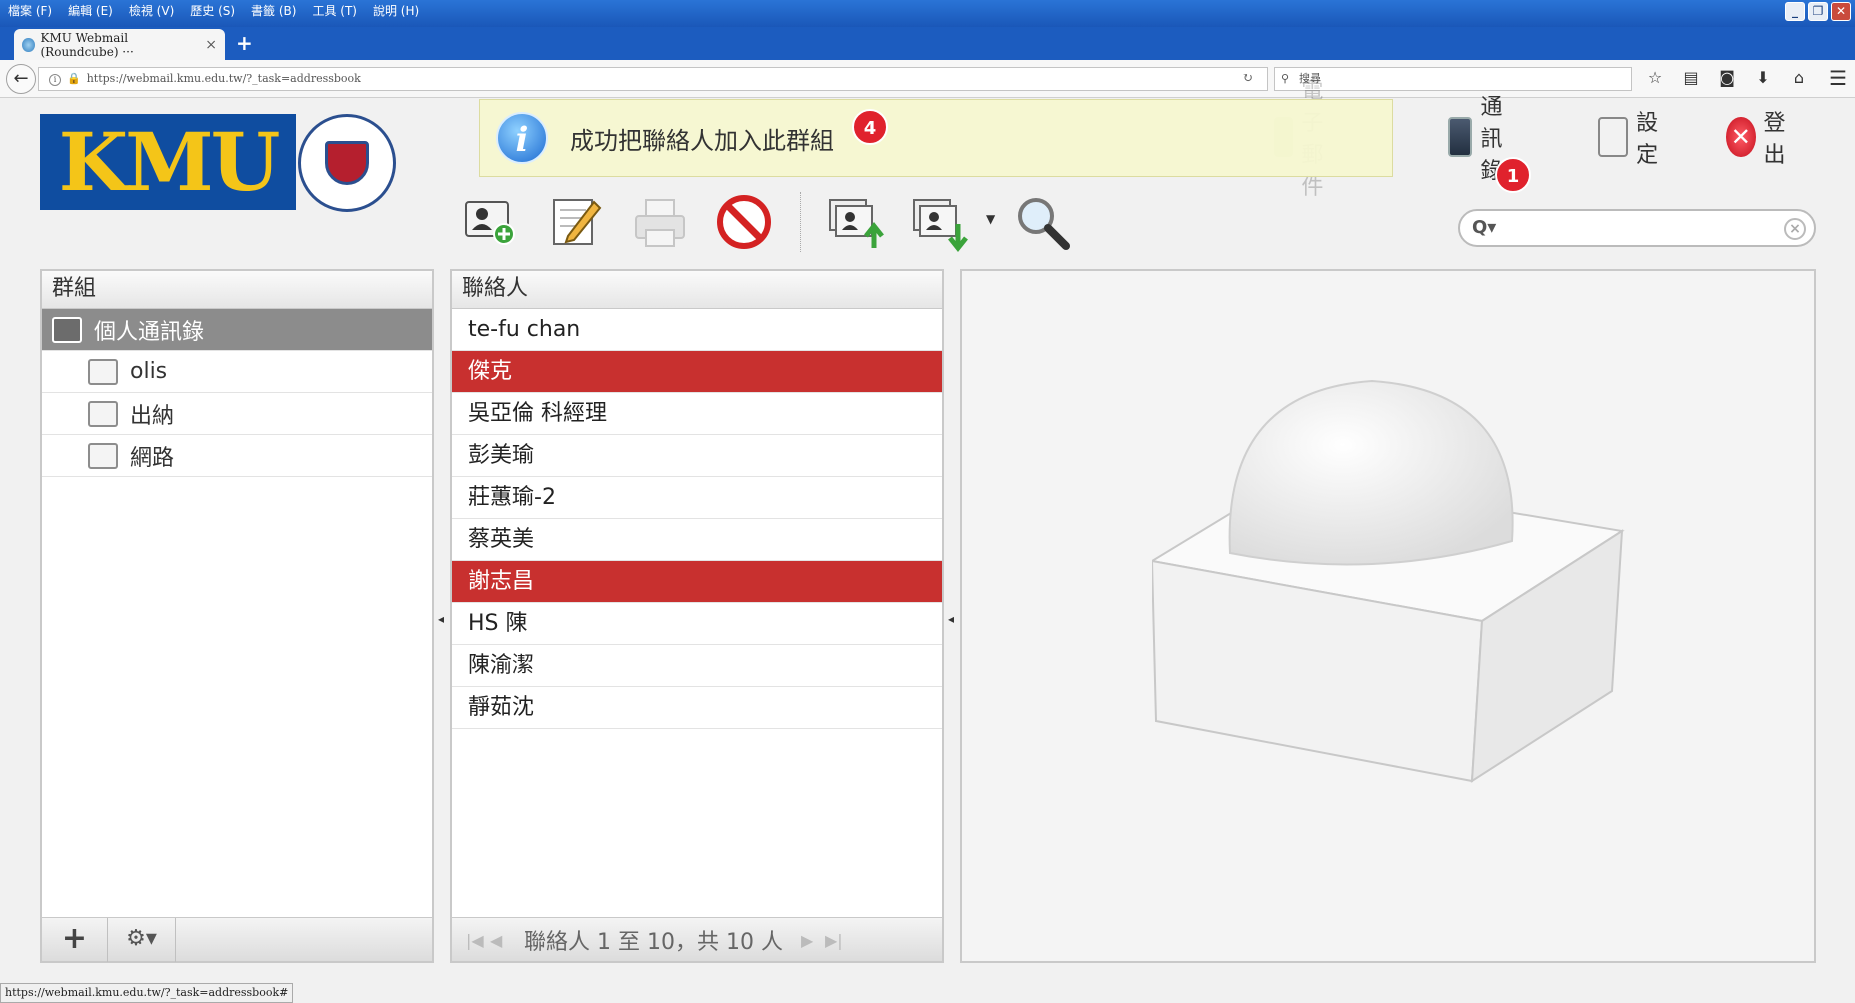  I want to click on kmu-logo: KMU, so click(168, 162).